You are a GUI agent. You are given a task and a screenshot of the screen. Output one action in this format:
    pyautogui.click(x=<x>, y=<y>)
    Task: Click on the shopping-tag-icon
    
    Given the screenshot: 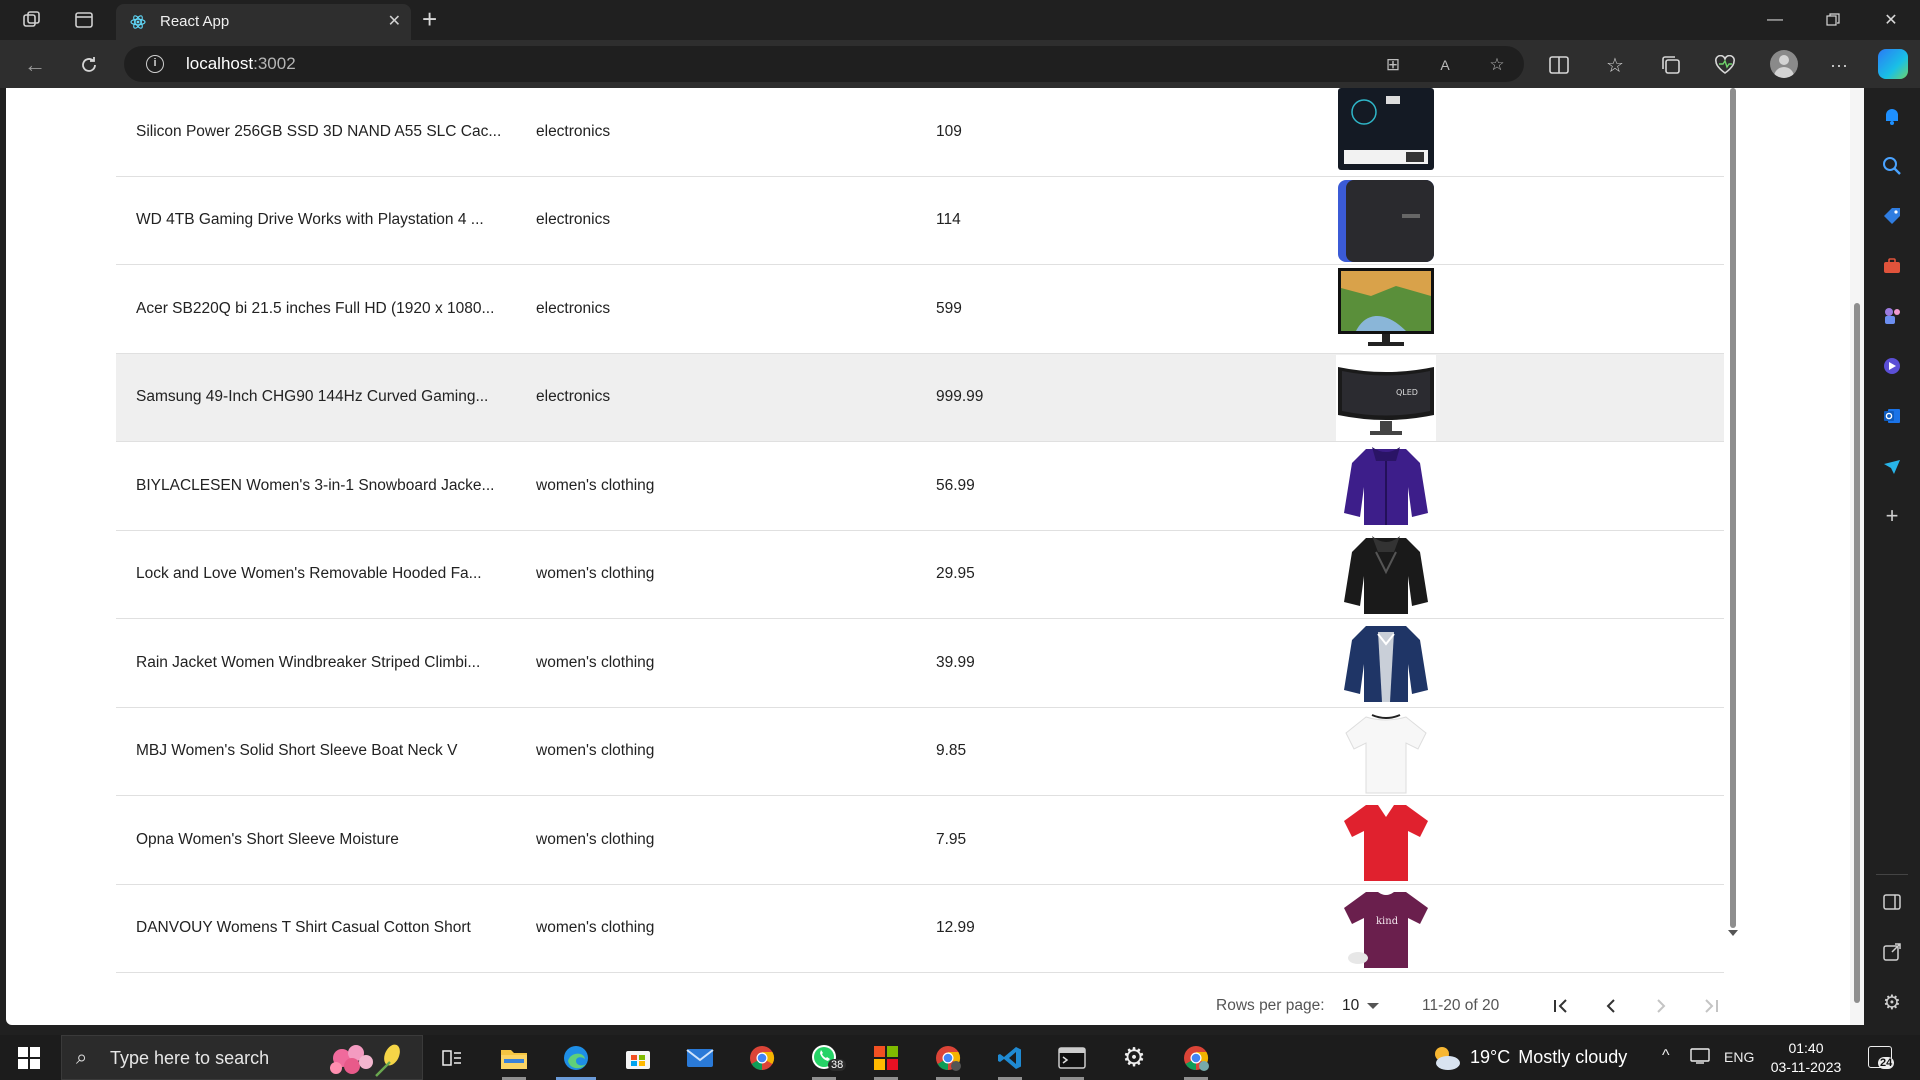 What is the action you would take?
    pyautogui.click(x=1892, y=216)
    